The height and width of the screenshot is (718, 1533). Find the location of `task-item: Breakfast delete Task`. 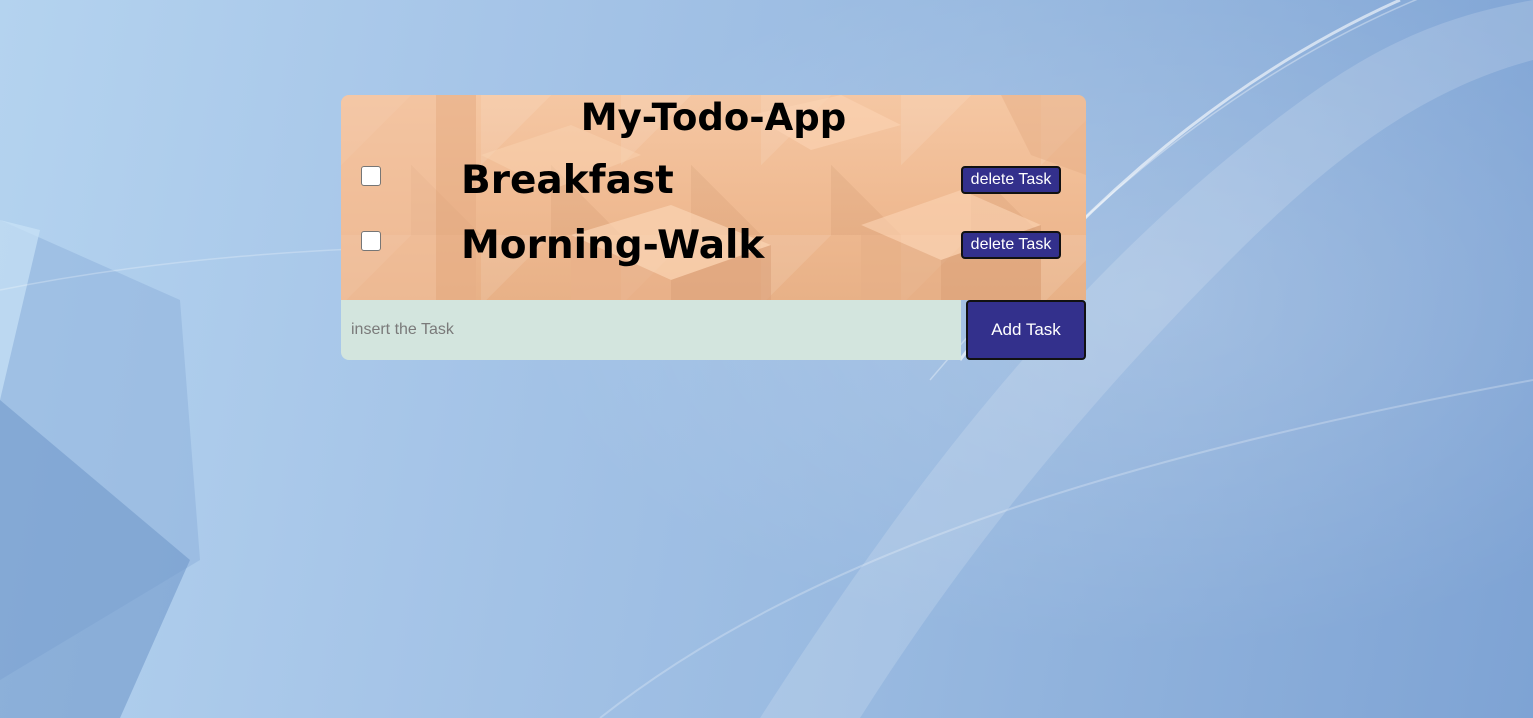

task-item: Breakfast delete Task is located at coordinates (713, 181).